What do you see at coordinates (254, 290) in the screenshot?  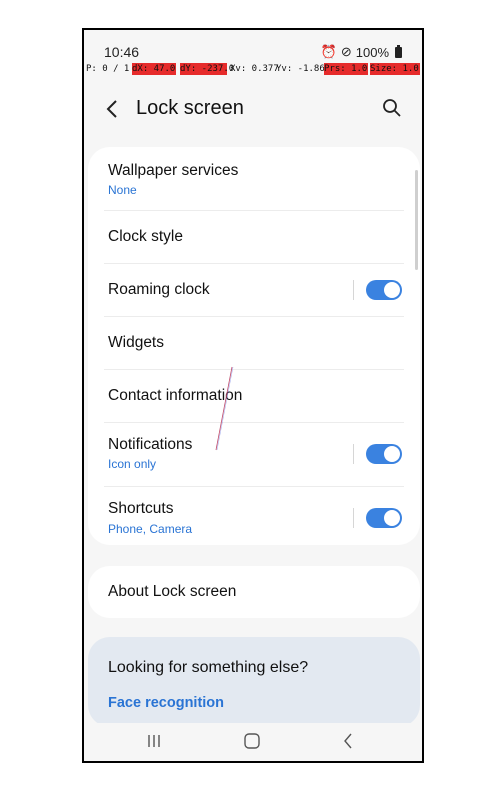 I see `setting-roaming-clock: Roaming clock` at bounding box center [254, 290].